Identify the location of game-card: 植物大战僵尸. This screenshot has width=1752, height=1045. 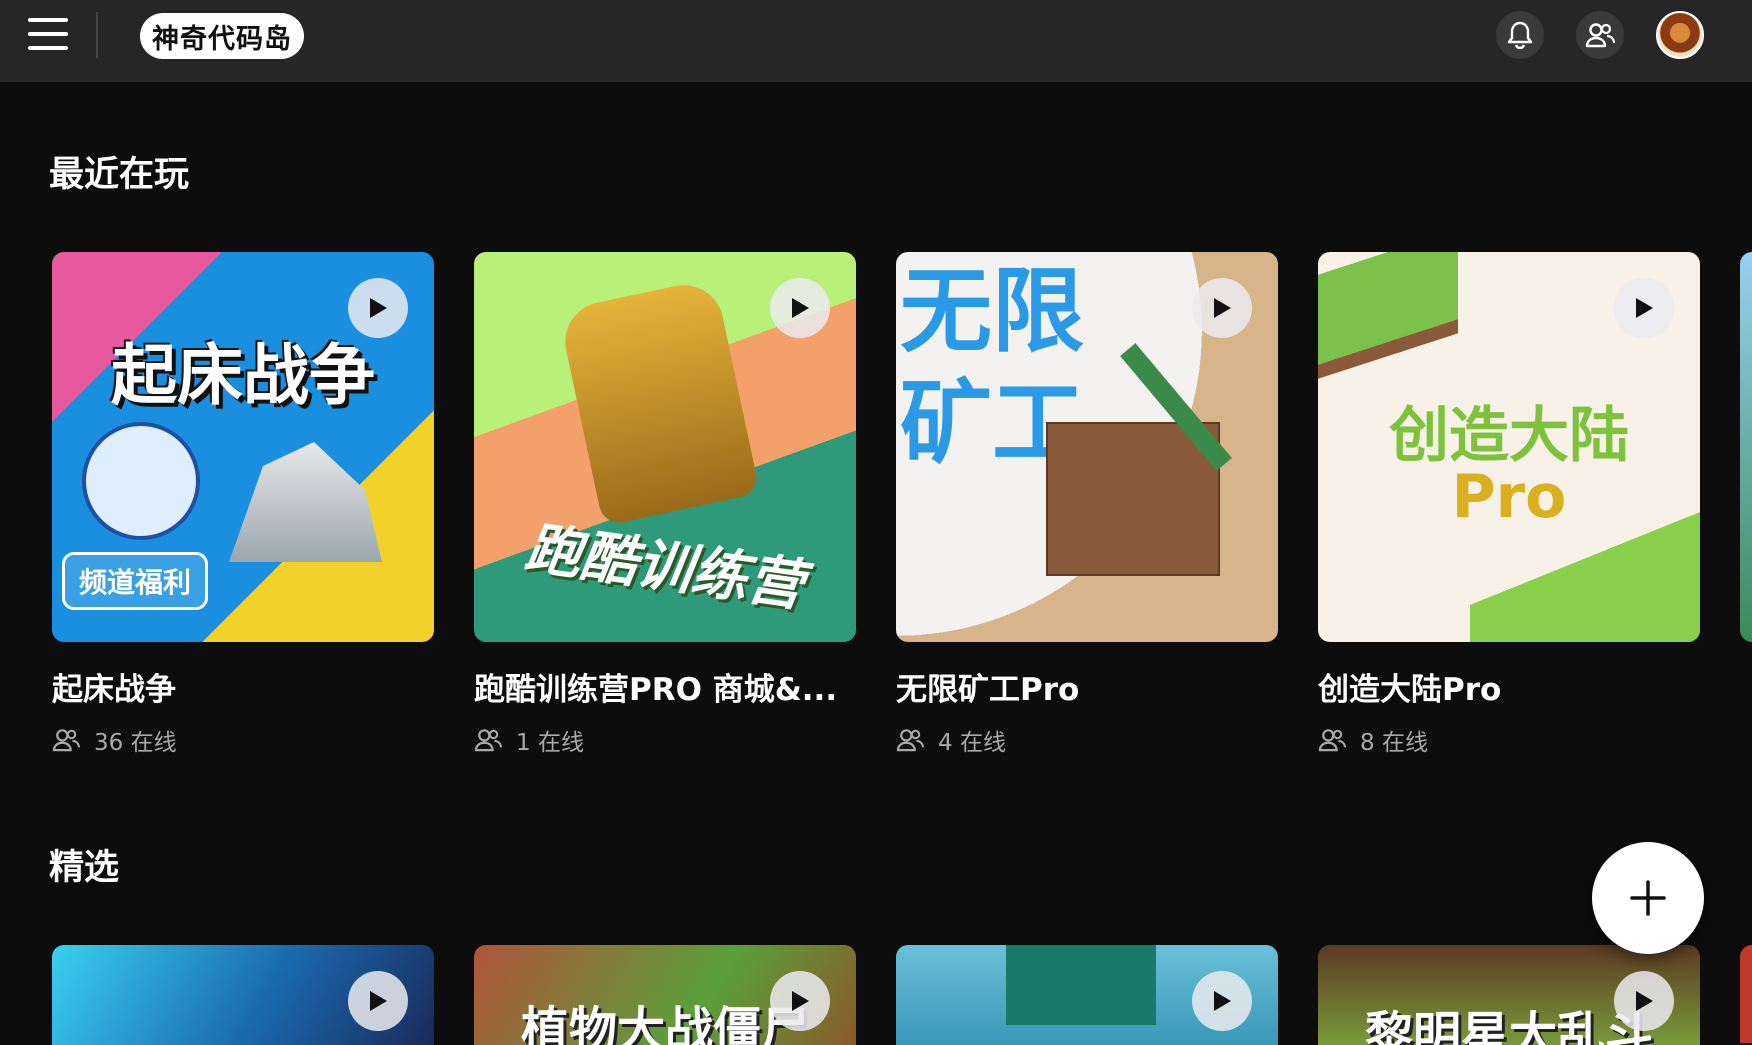
(665, 995).